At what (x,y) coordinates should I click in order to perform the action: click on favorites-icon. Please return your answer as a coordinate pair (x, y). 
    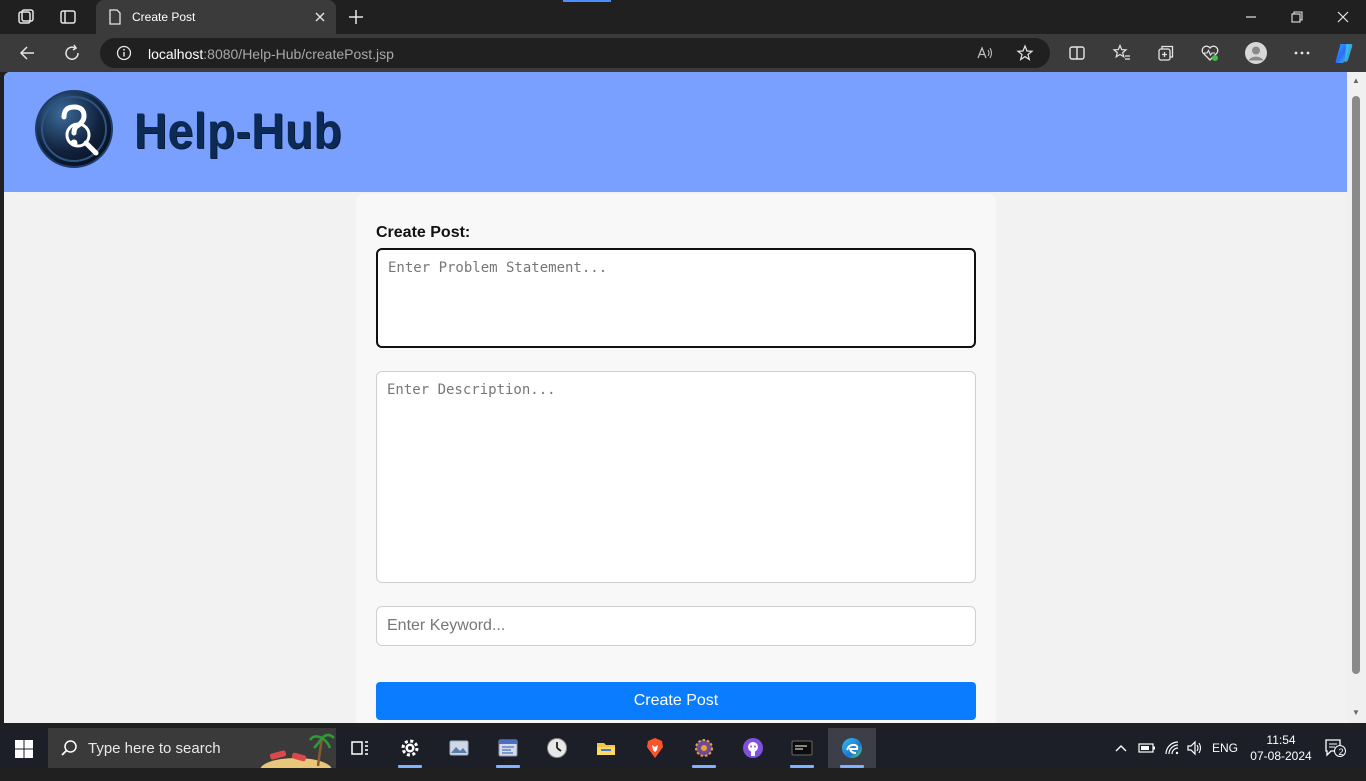
    Looking at the image, I should click on (1122, 53).